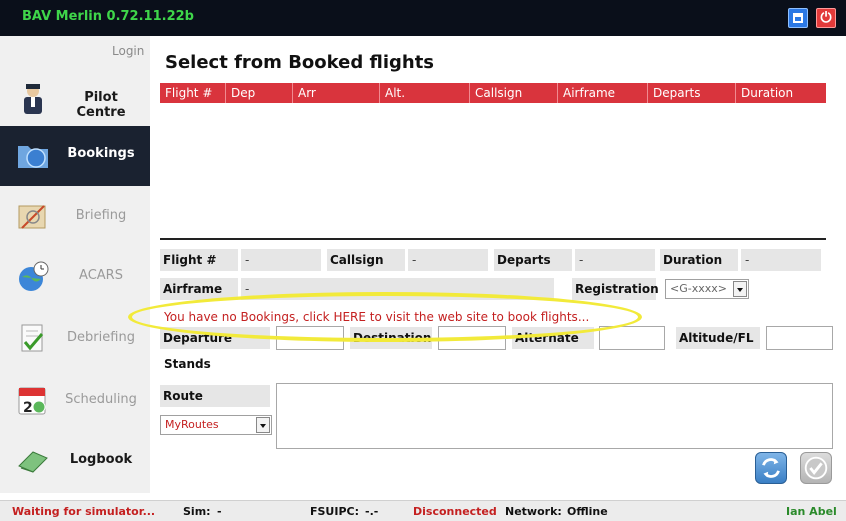 Image resolution: width=846 pixels, height=521 pixels. I want to click on route-label: Route, so click(215, 396).